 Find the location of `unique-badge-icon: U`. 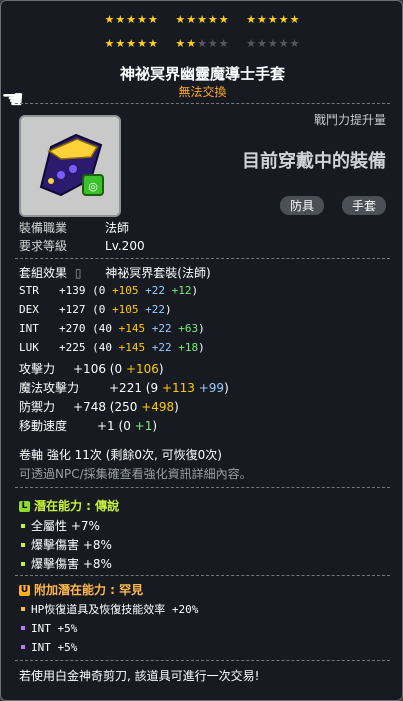

unique-badge-icon: U is located at coordinates (24, 590).